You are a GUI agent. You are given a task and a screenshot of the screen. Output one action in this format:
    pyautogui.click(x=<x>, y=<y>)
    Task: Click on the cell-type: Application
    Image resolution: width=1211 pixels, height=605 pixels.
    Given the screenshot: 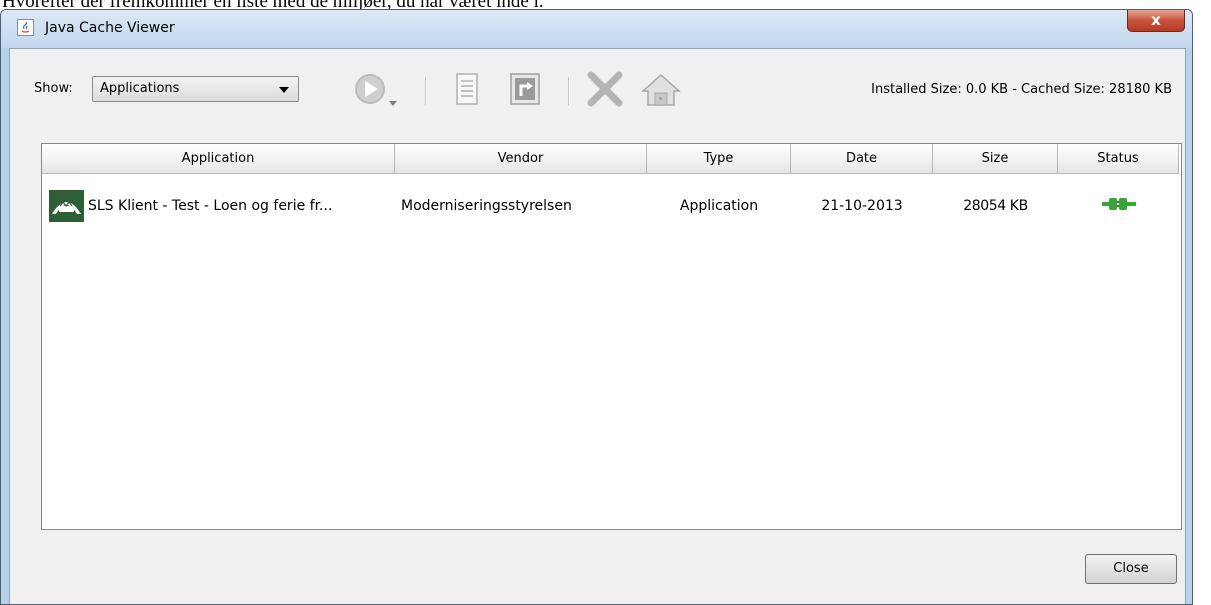 What is the action you would take?
    pyautogui.click(x=719, y=206)
    